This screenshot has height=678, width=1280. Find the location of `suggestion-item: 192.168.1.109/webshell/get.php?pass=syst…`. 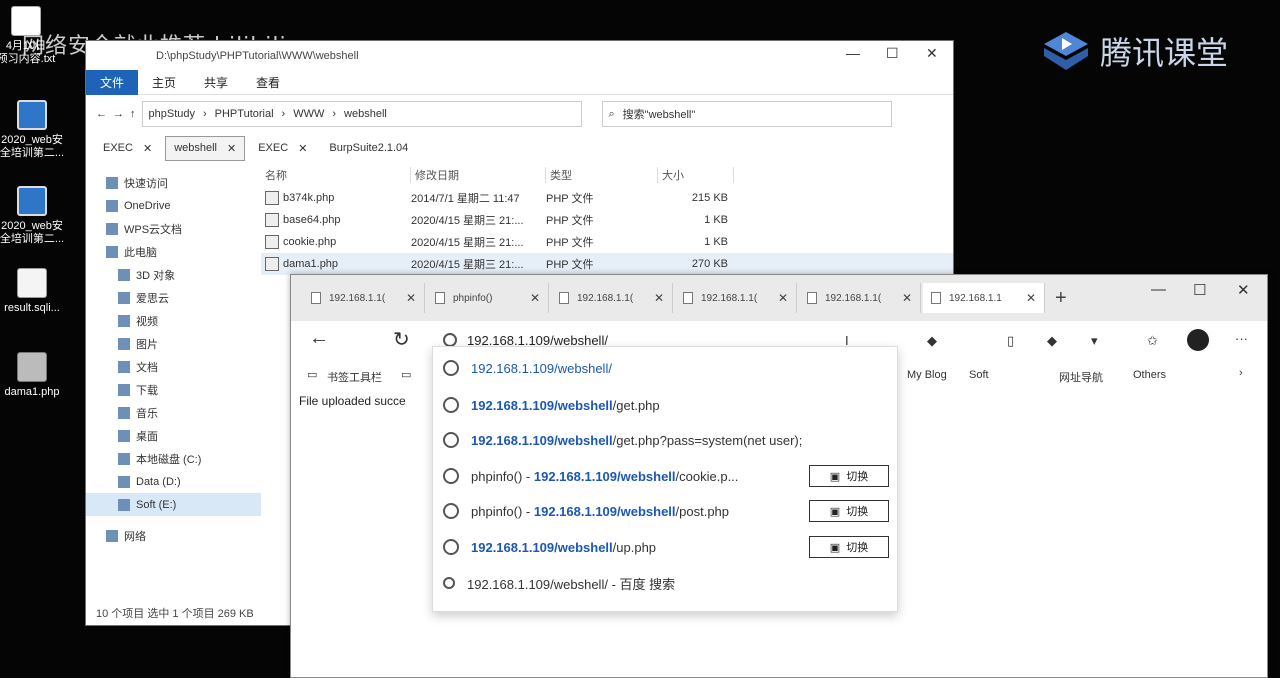

suggestion-item: 192.168.1.109/webshell/get.php?pass=syst… is located at coordinates (666, 440).